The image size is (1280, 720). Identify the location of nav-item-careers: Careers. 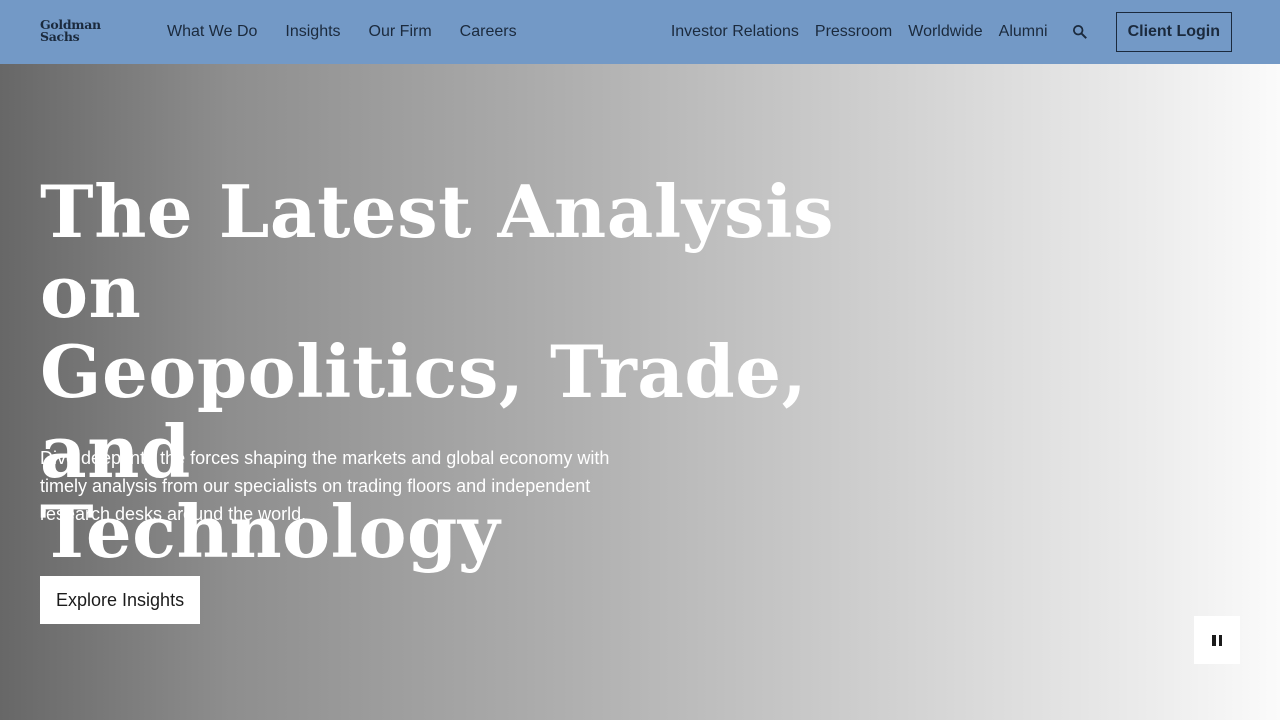
(488, 32).